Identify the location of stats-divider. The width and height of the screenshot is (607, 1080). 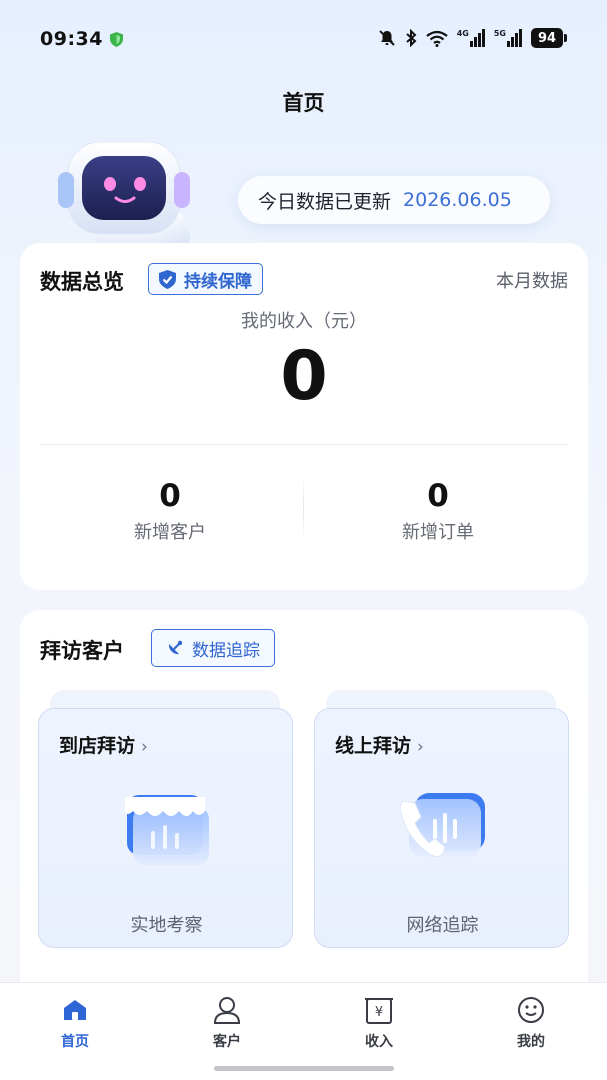
(303, 508).